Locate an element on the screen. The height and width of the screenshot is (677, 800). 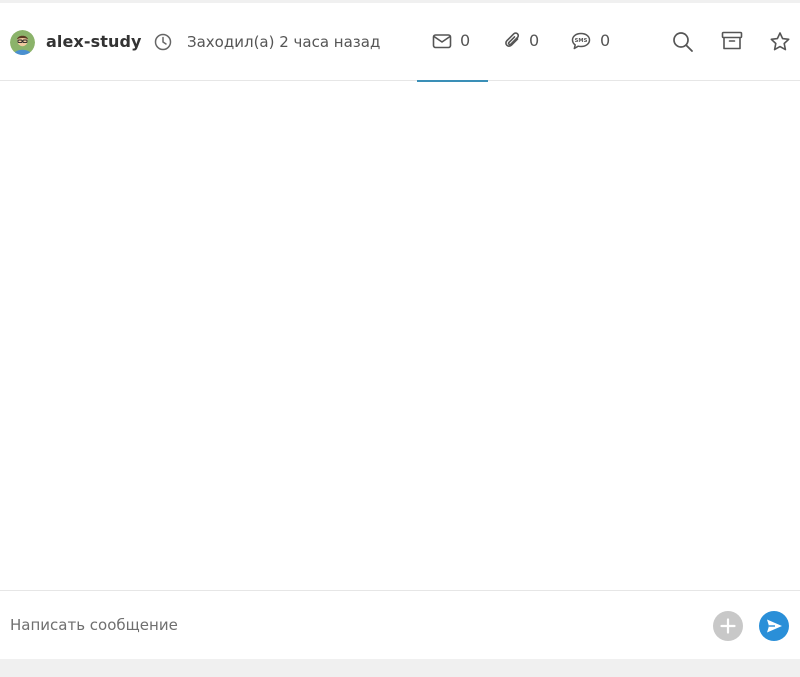
message-input is located at coordinates (350, 625).